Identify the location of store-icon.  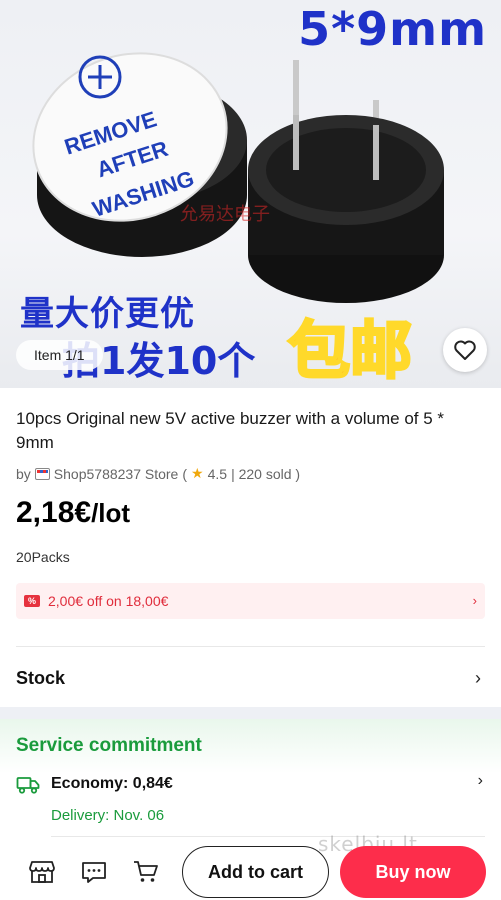
(42, 473).